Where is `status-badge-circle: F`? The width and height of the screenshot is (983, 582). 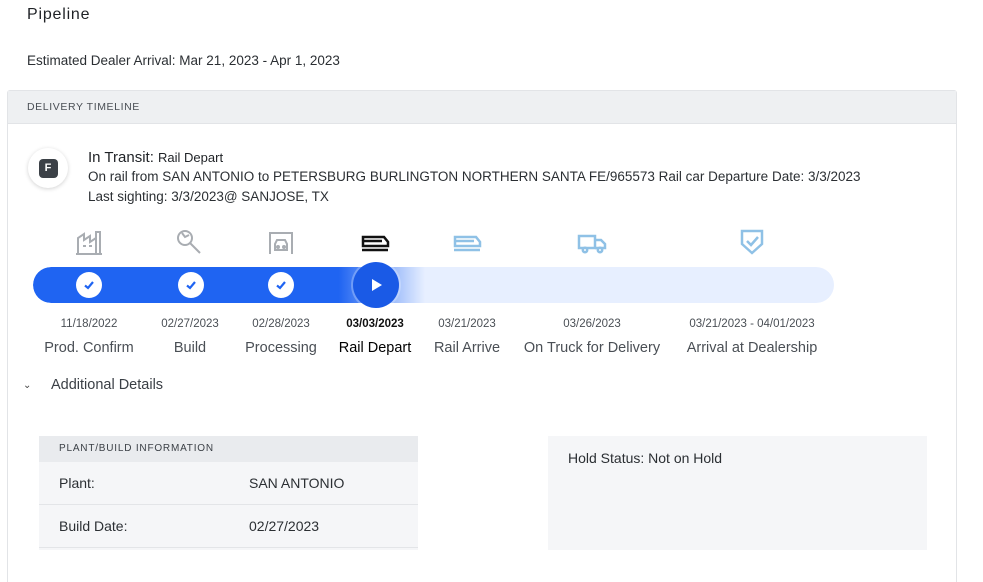 status-badge-circle: F is located at coordinates (48, 168).